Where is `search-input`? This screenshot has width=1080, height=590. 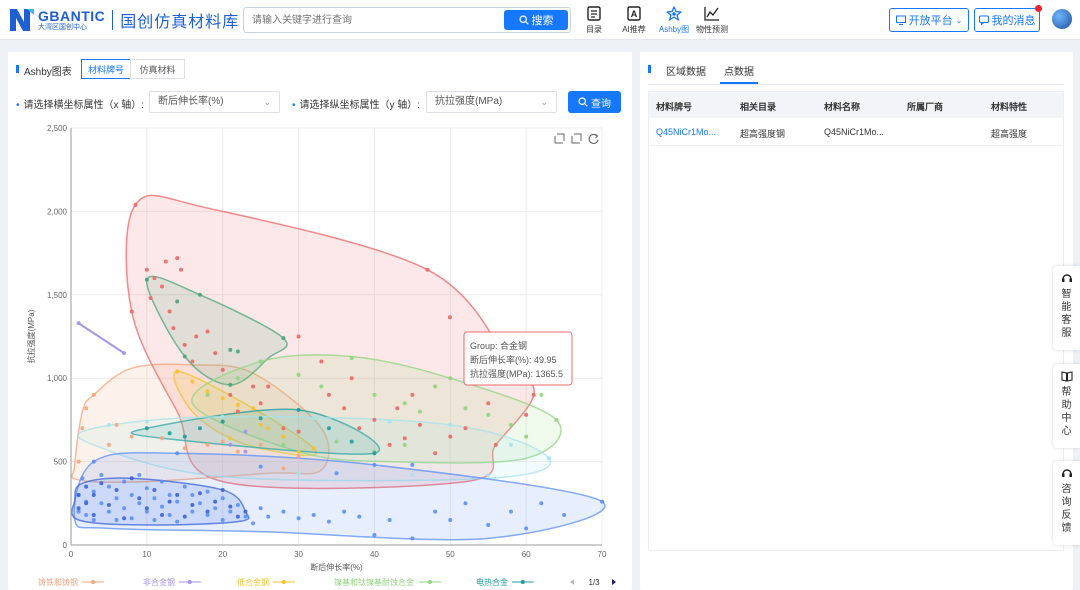 search-input is located at coordinates (374, 20).